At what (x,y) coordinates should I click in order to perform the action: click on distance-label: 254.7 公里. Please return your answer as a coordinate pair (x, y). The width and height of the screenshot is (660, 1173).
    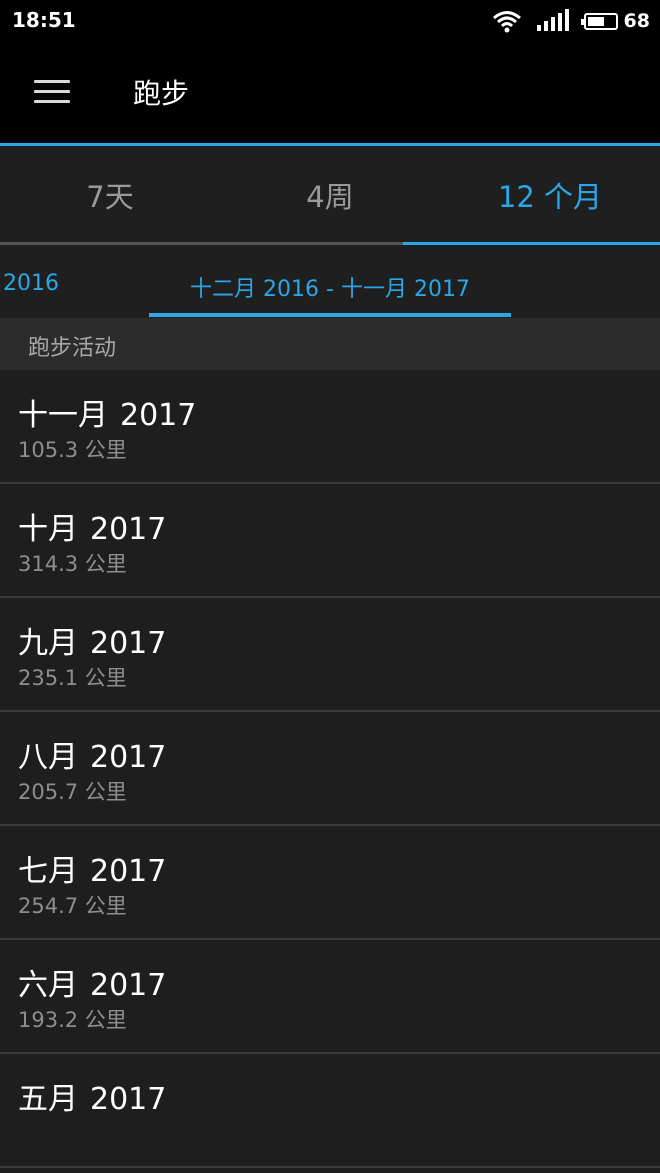
    Looking at the image, I should click on (72, 906).